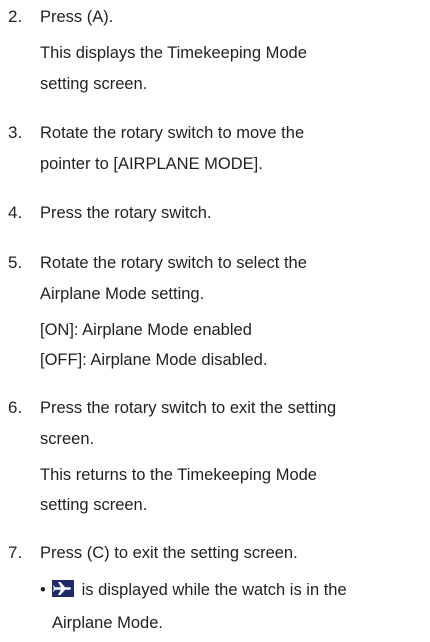 This screenshot has width=430, height=642. Describe the element at coordinates (122, 294) in the screenshot. I see `step-5-text-line-2: Airplane Mode setting.` at that location.